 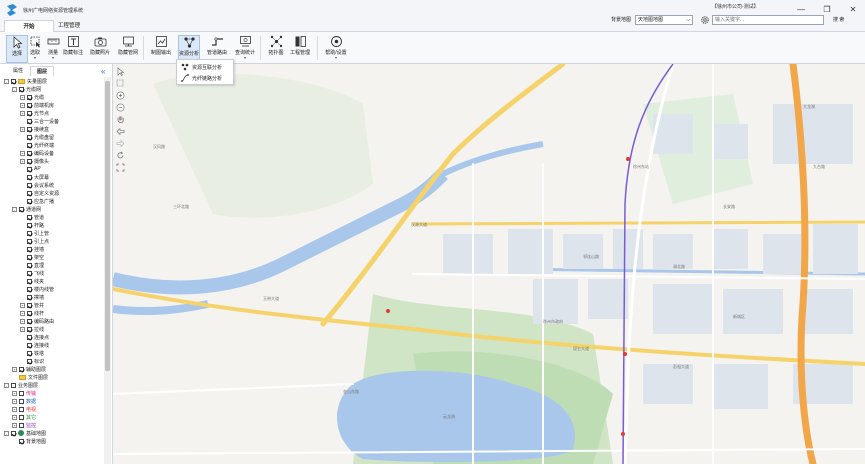 I want to click on layer-tree-row: + 接续盒, so click(x=34, y=129).